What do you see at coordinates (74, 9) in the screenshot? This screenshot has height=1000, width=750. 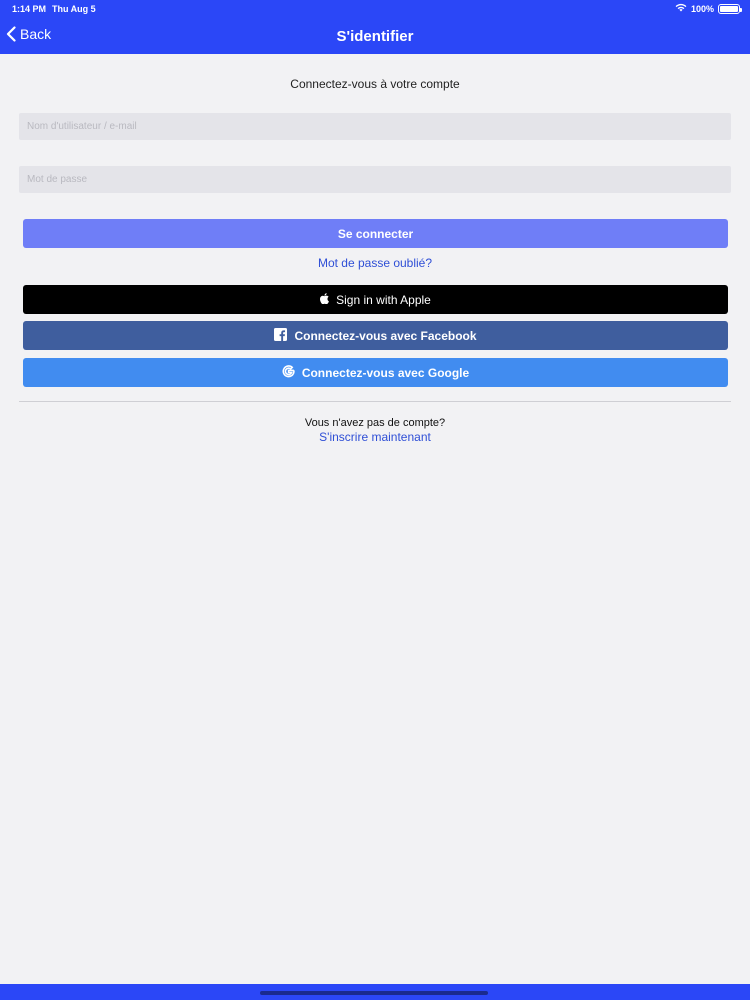 I see `status-date: Thu Aug 5` at bounding box center [74, 9].